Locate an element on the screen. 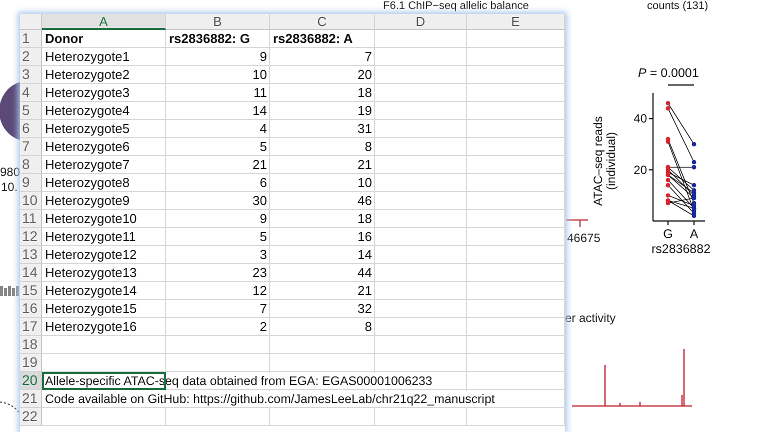 This screenshot has height=432, width=763. header-cell-text: rs2836882: A is located at coordinates (313, 39).